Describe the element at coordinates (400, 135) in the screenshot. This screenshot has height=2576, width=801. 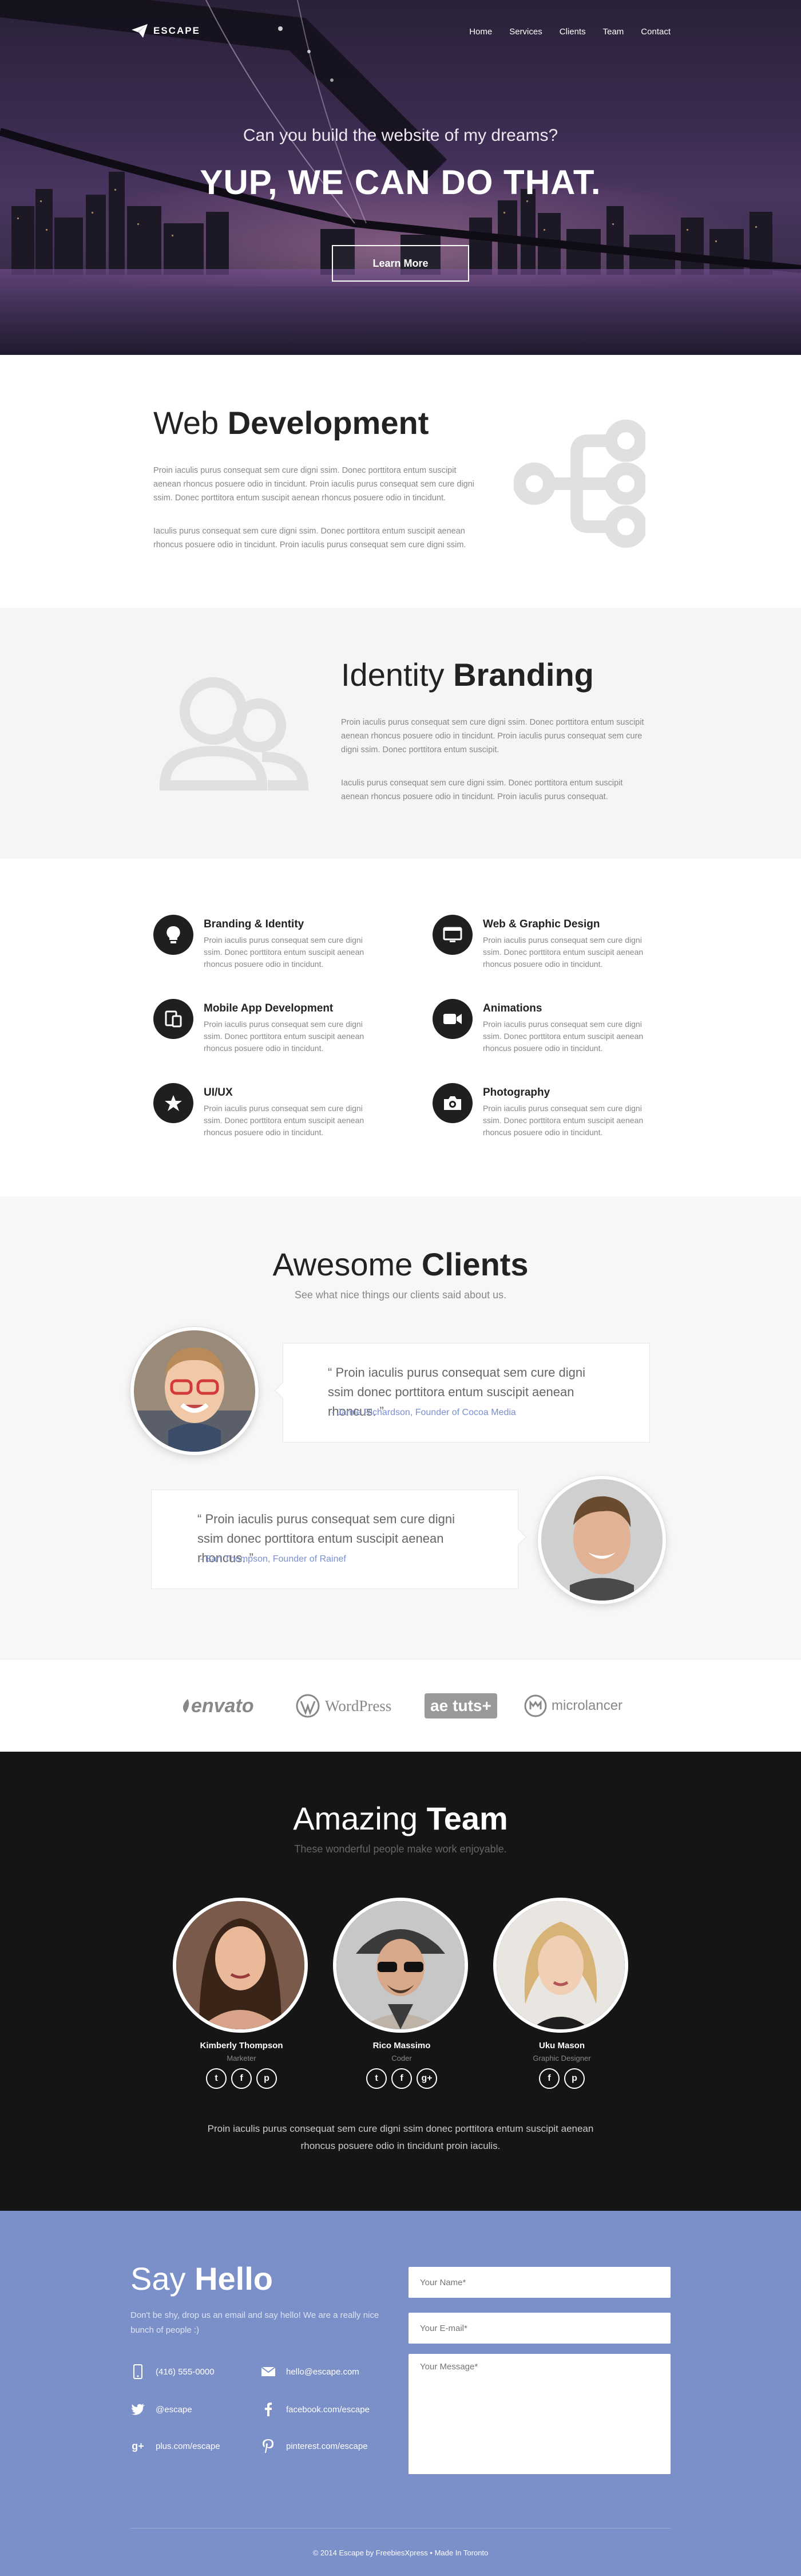
I see `hero-subtitle: Can you build the website of my dreams?` at that location.